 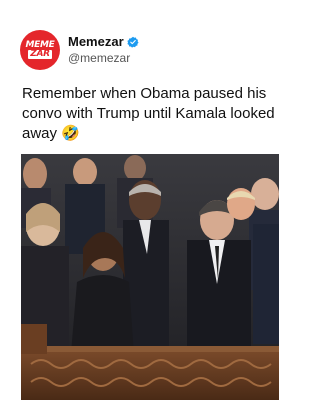 I want to click on author-info: Memezar @memezar, so click(x=103, y=50).